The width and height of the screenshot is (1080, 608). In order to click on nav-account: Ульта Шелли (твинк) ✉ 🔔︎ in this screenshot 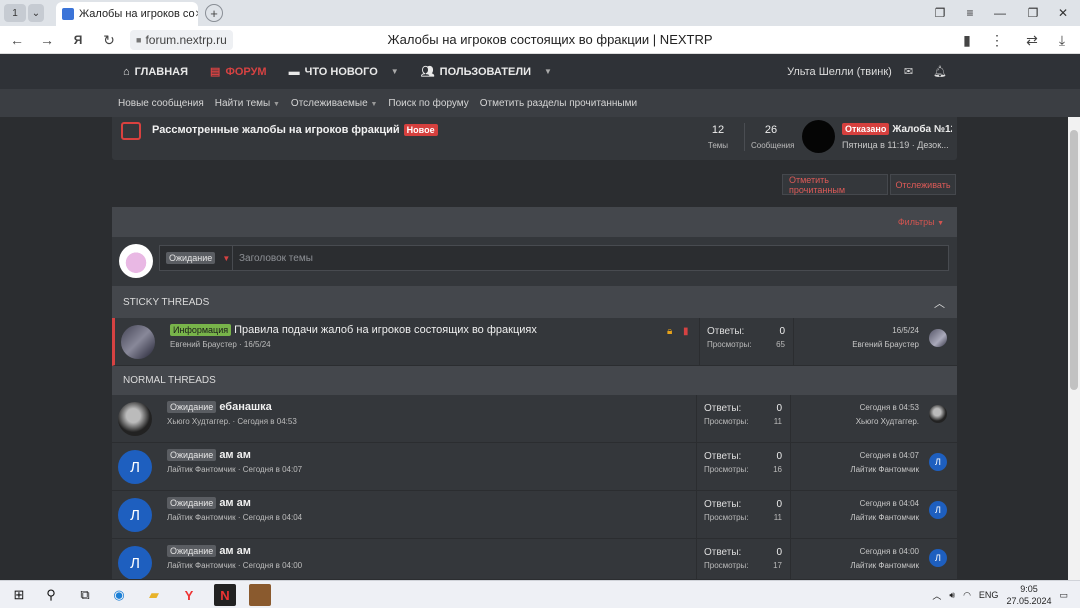, I will do `click(867, 71)`.